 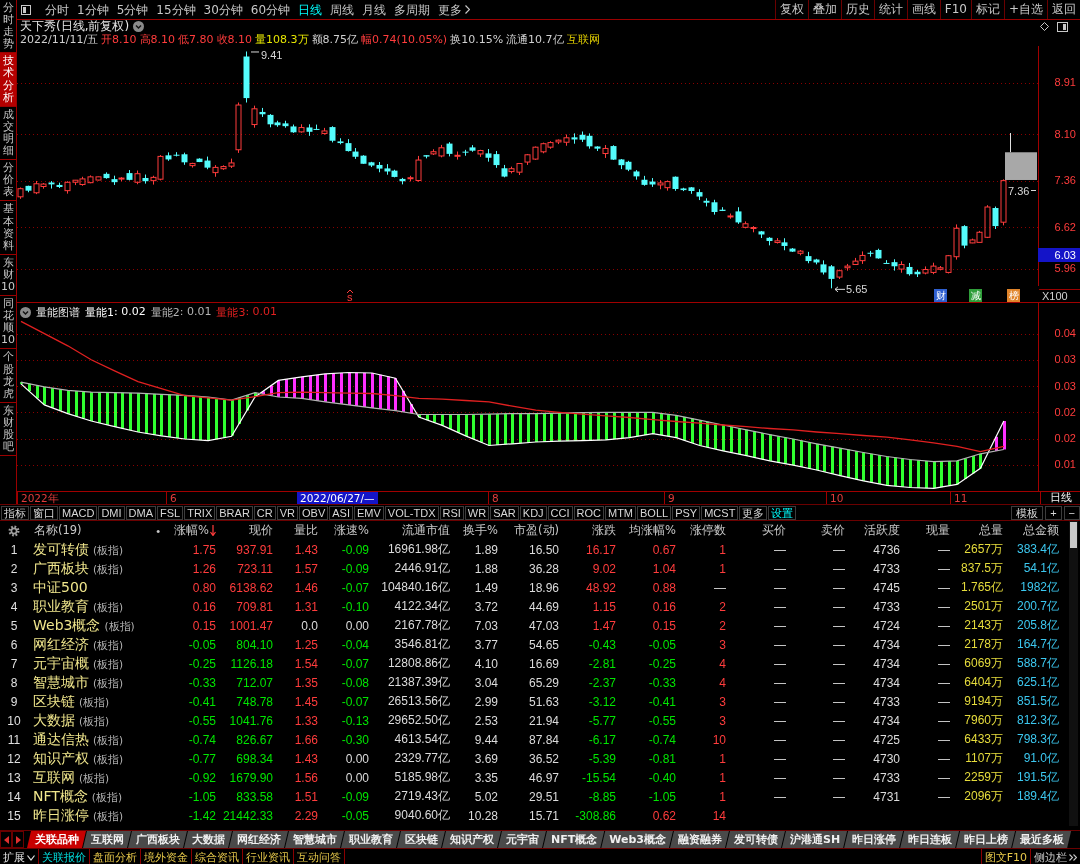 I want to click on toolbar-button: 统计, so click(x=890, y=9).